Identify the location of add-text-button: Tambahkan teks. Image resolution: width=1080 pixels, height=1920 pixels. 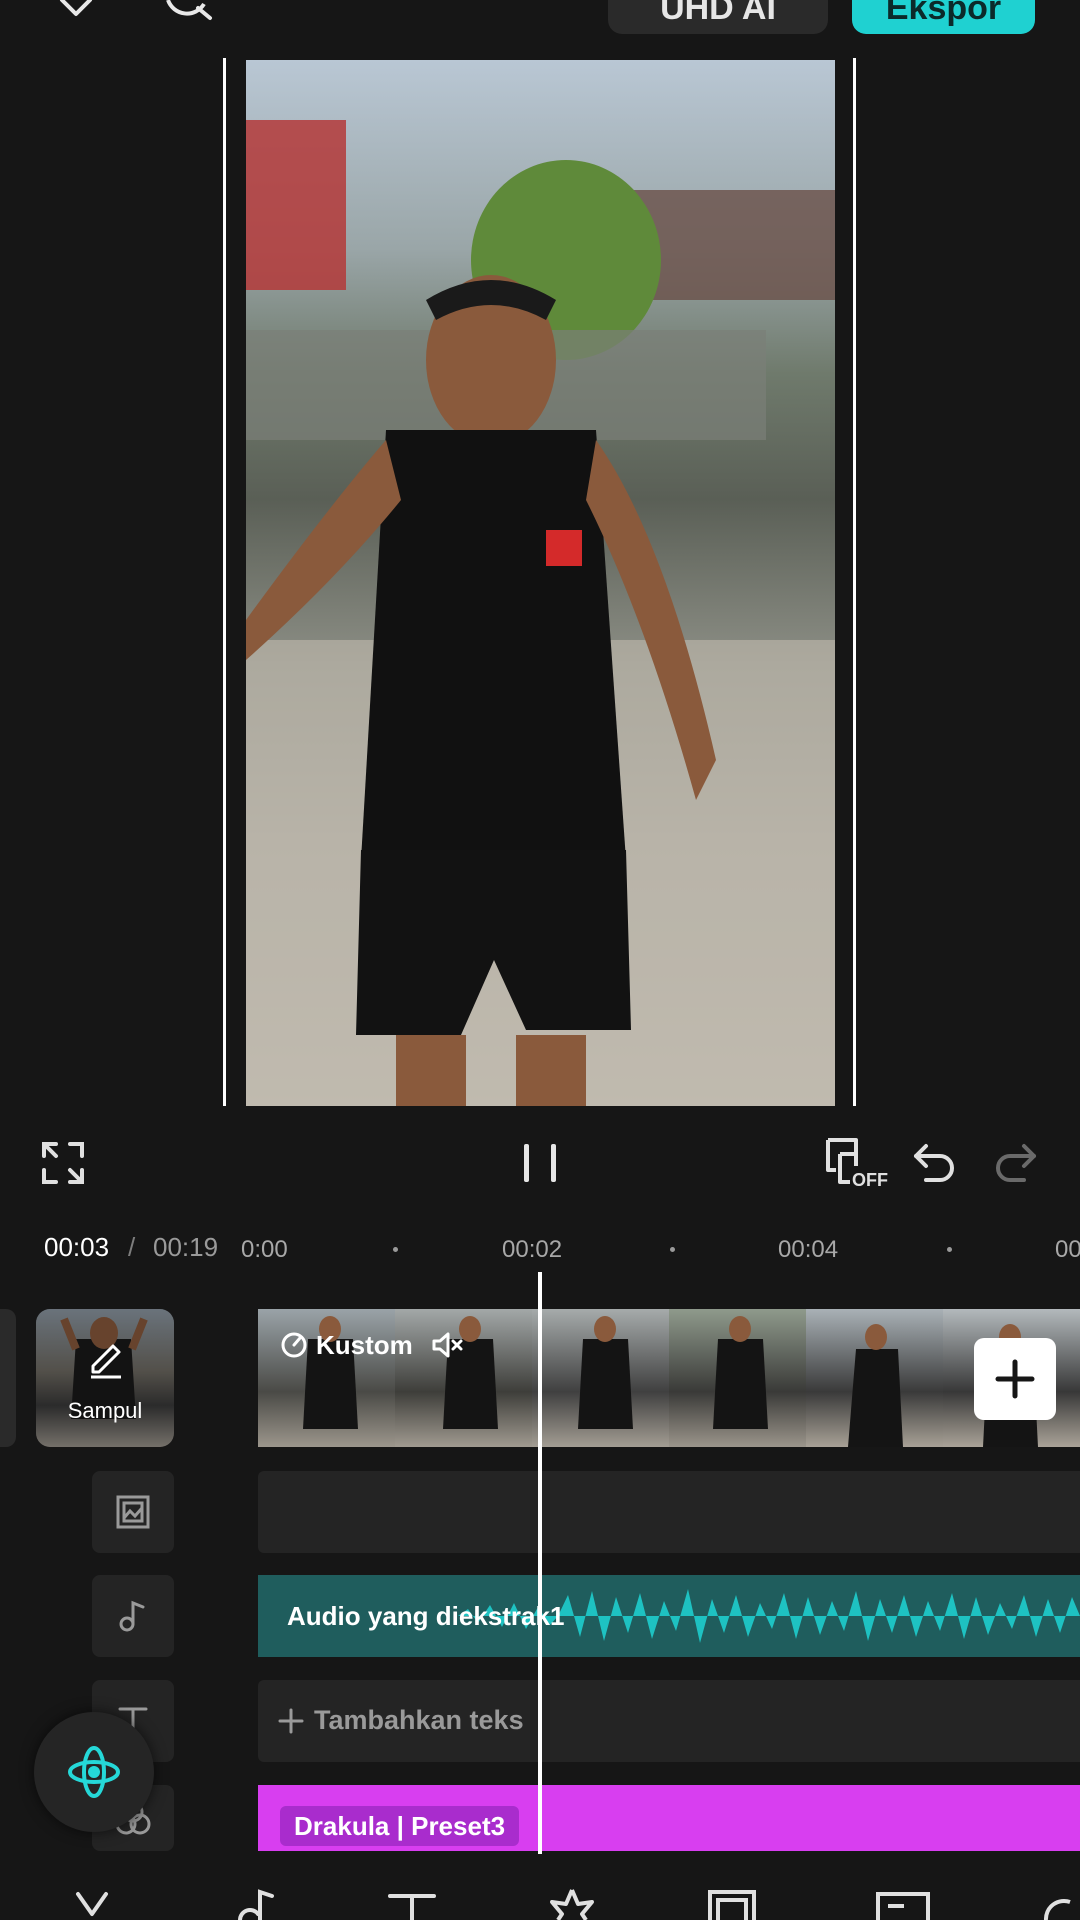
(401, 1720).